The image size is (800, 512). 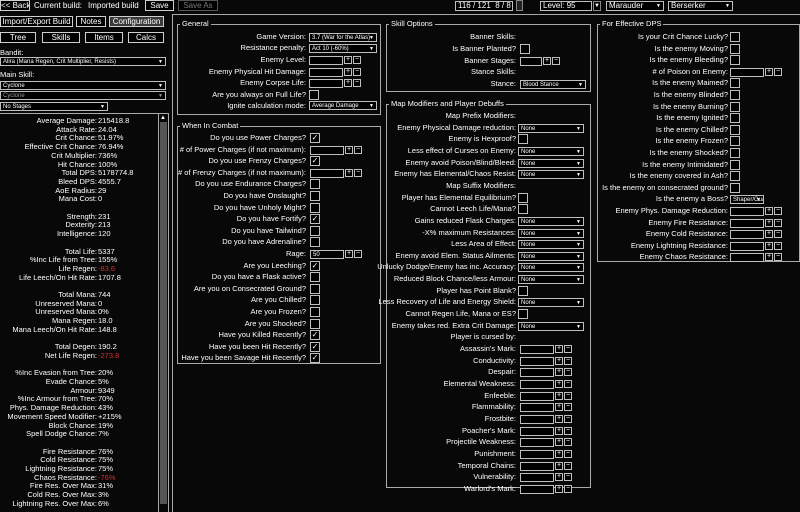 What do you see at coordinates (198, 5) in the screenshot?
I see `save-as-button: Save As` at bounding box center [198, 5].